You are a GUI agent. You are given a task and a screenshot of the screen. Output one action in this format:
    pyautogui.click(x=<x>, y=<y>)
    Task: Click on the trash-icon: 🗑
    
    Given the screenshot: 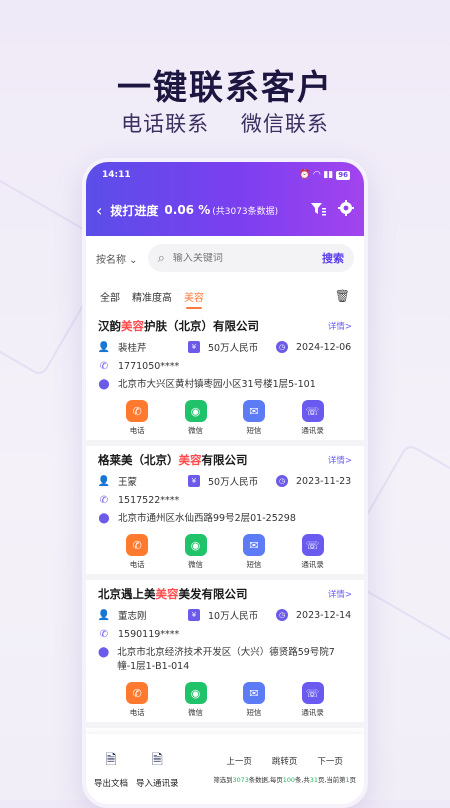 What is the action you would take?
    pyautogui.click(x=342, y=296)
    